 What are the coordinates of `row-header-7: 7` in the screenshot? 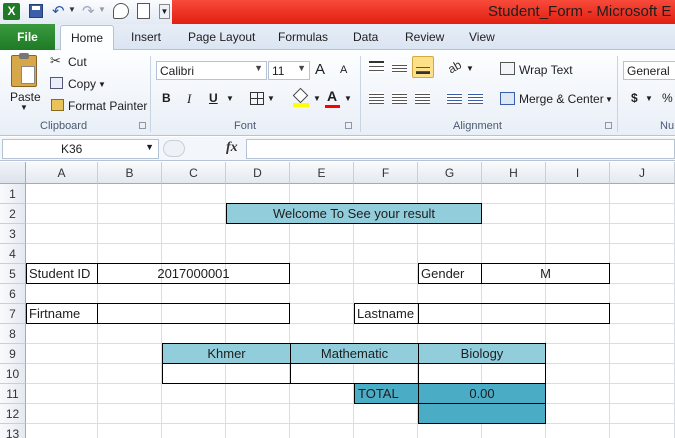 It's located at (13, 314).